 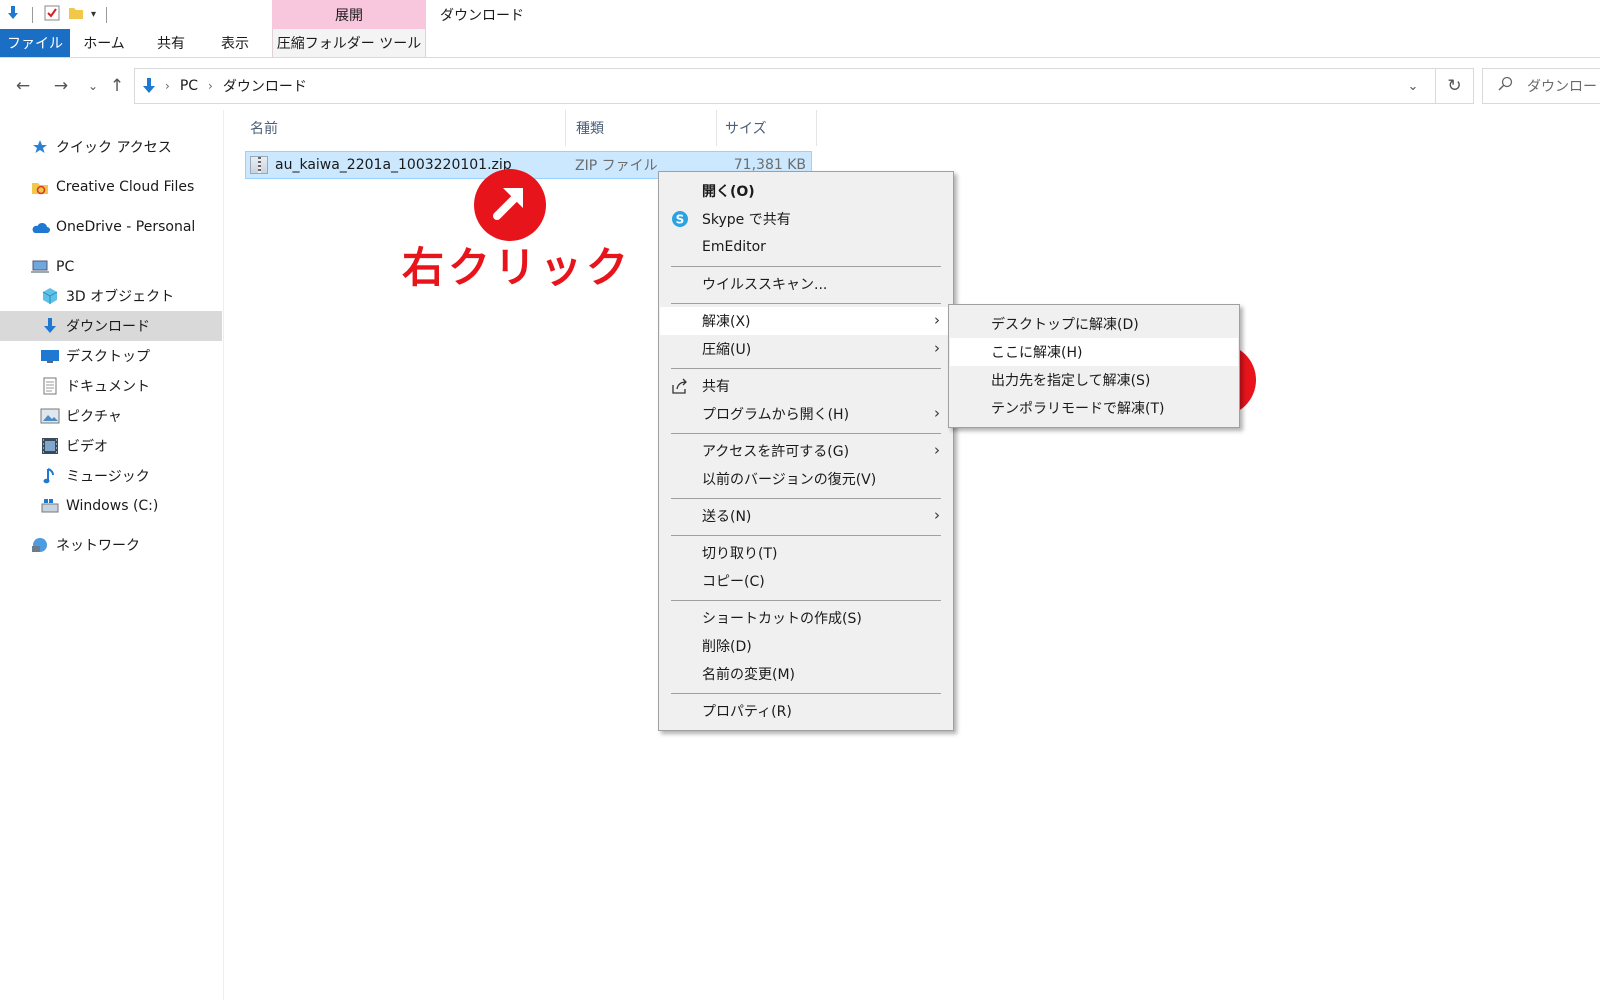 I want to click on submenu-item-label: 出力先を指定して解凍(S), so click(x=1071, y=381).